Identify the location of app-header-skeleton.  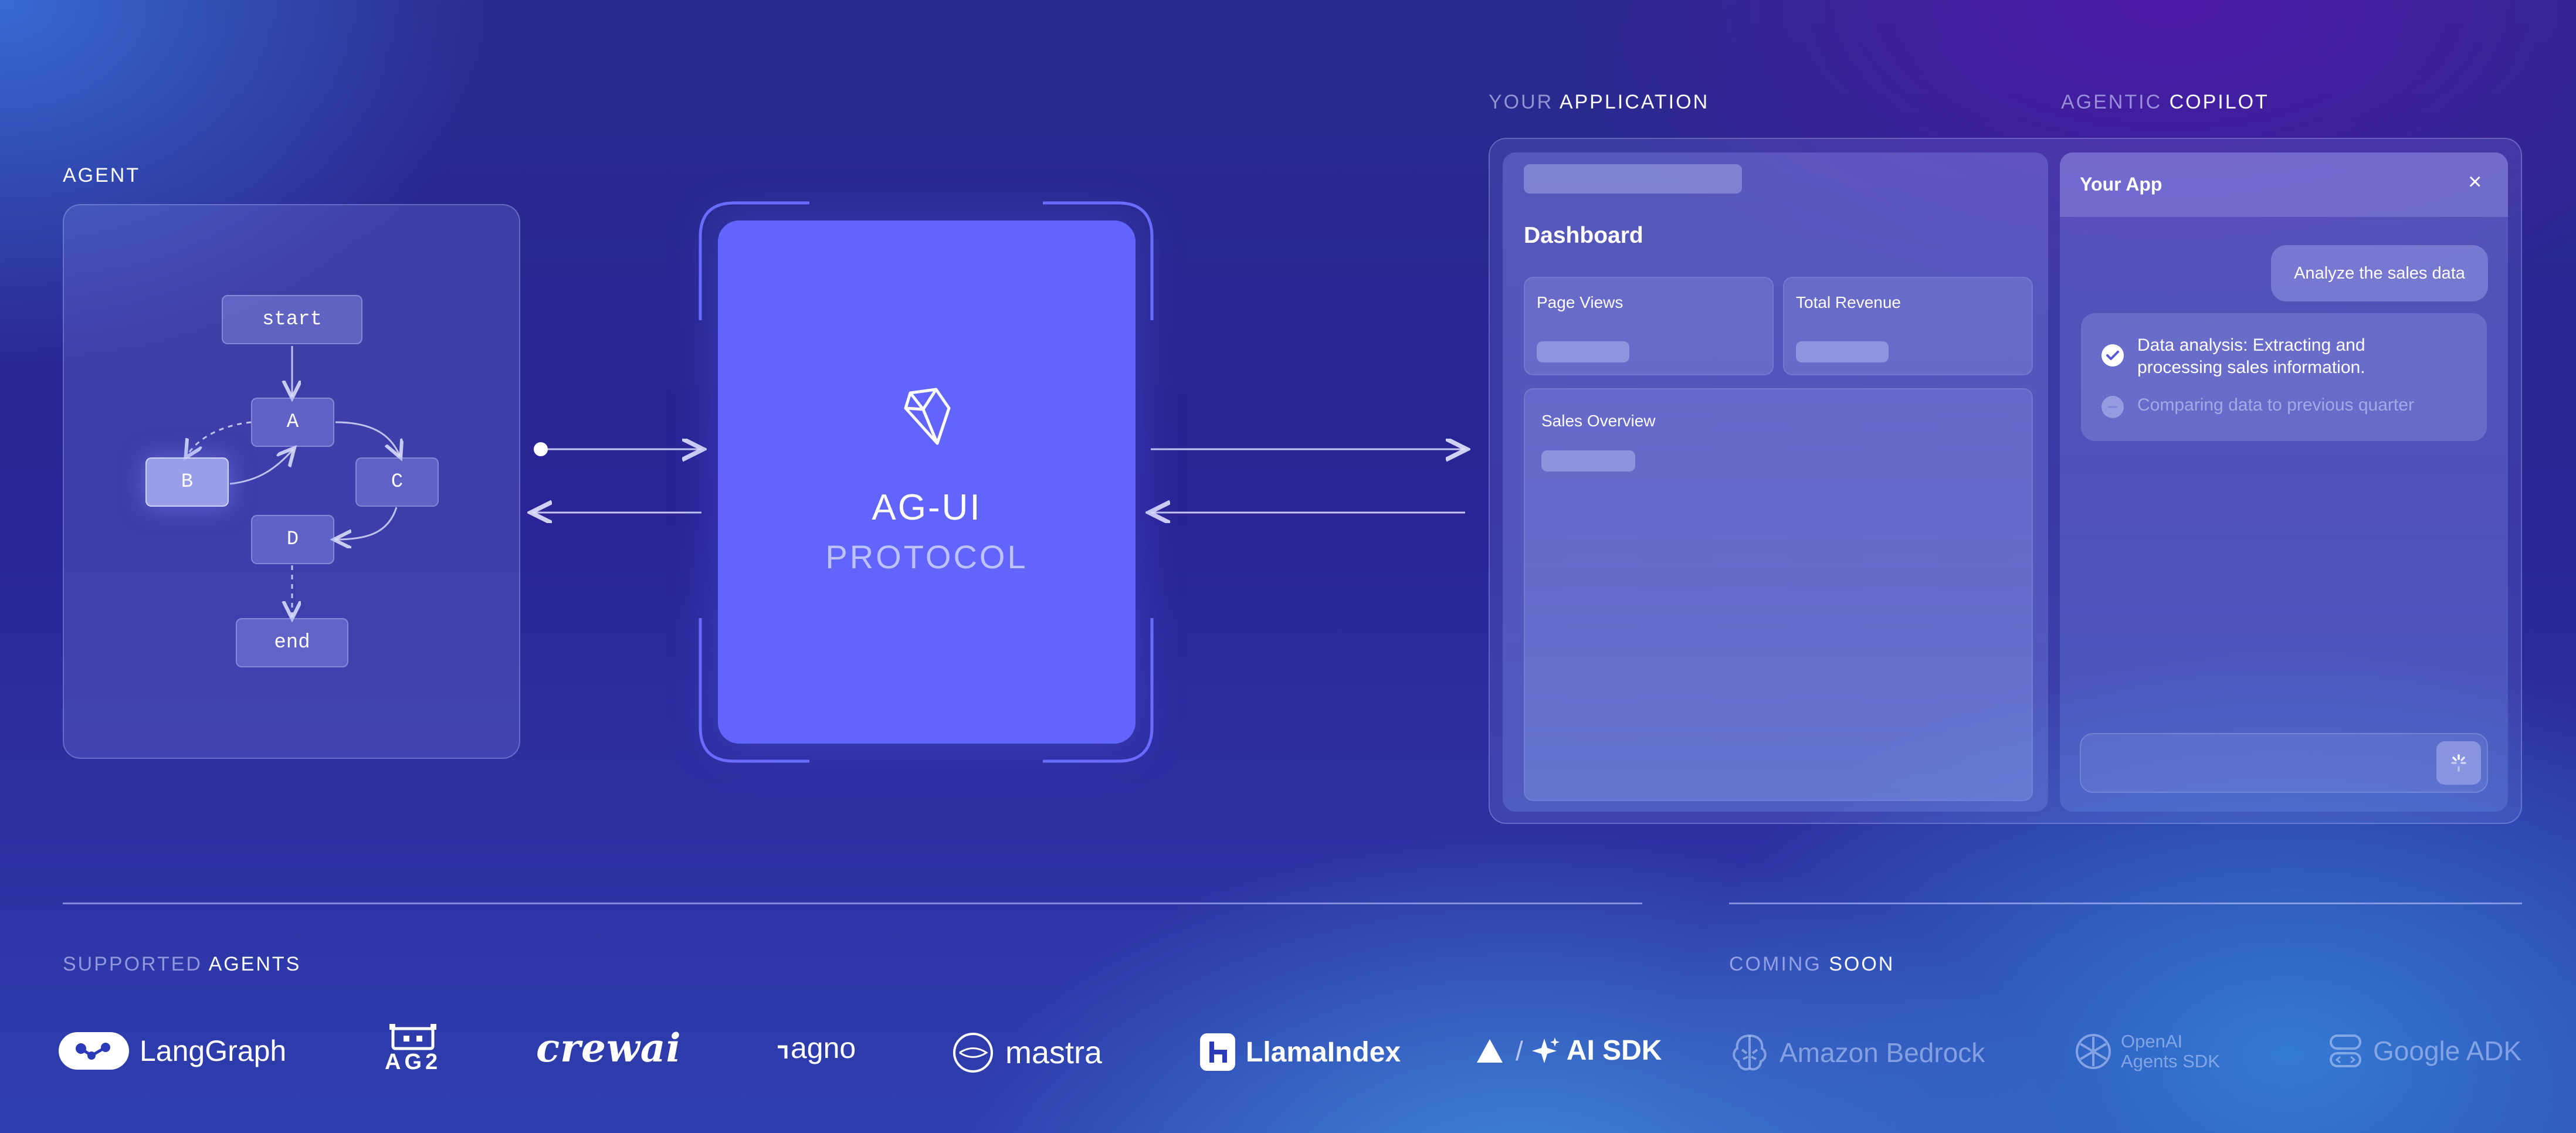
(1633, 179).